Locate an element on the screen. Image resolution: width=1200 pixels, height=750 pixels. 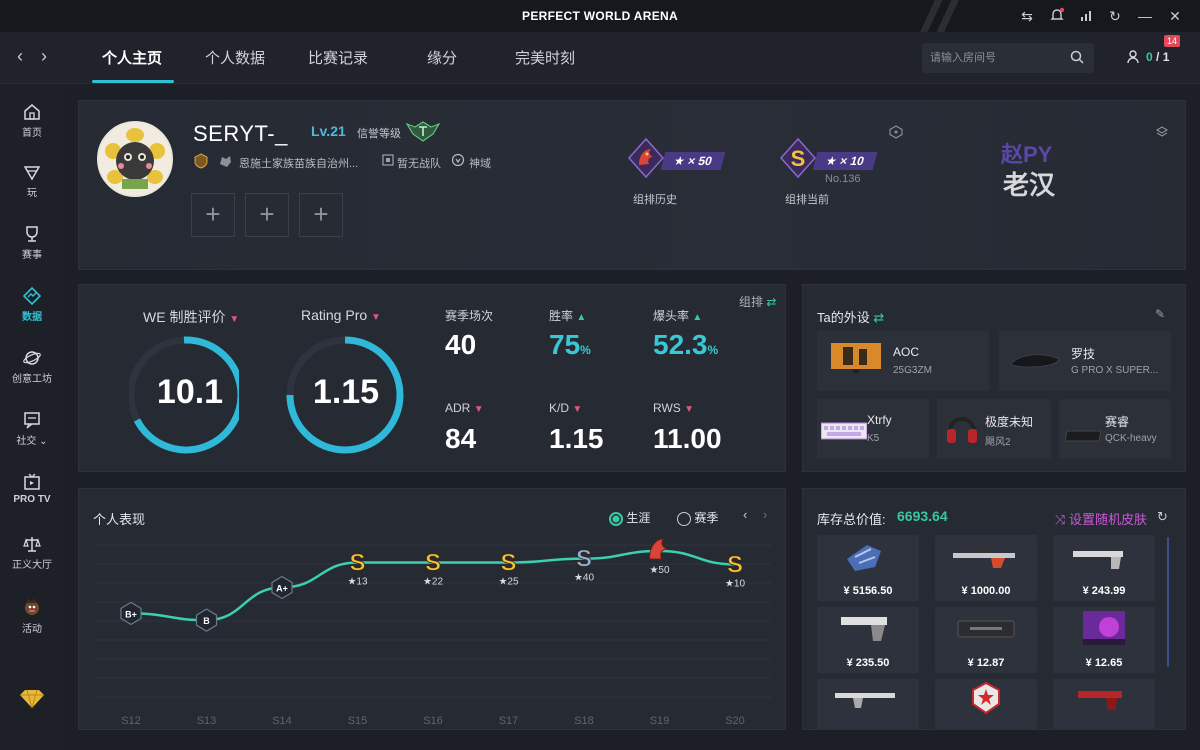
kd-value: 1.15 is located at coordinates (576, 438).